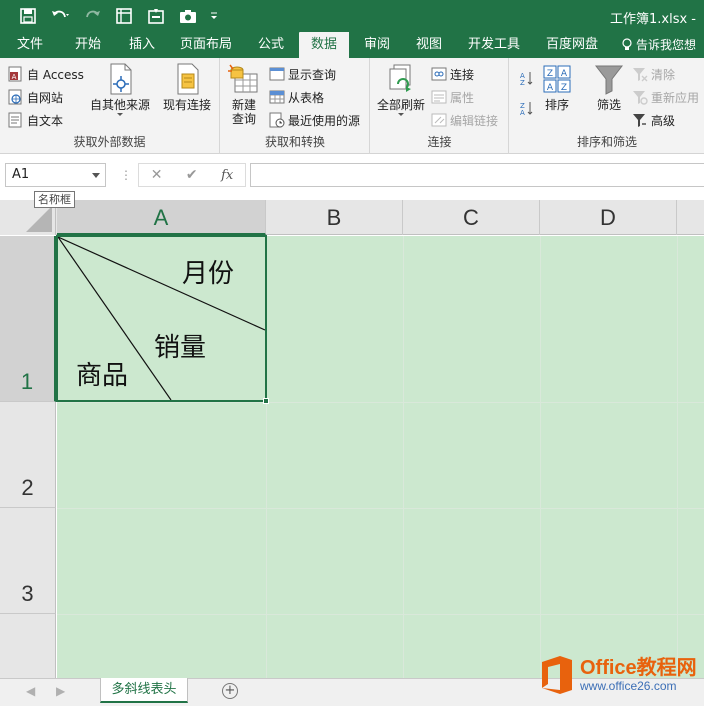  Describe the element at coordinates (206, 45) in the screenshot. I see `tab-page-layout: 页面布局` at that location.